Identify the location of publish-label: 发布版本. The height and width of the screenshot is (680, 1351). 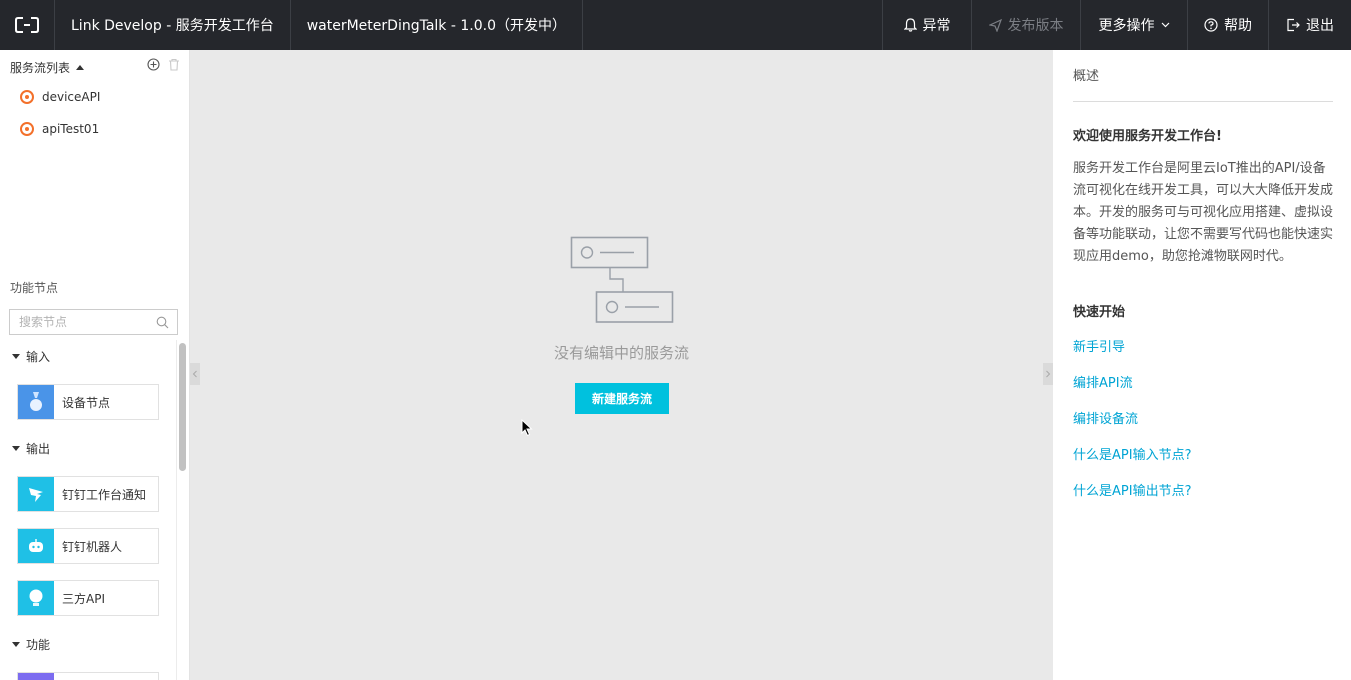
(1035, 26).